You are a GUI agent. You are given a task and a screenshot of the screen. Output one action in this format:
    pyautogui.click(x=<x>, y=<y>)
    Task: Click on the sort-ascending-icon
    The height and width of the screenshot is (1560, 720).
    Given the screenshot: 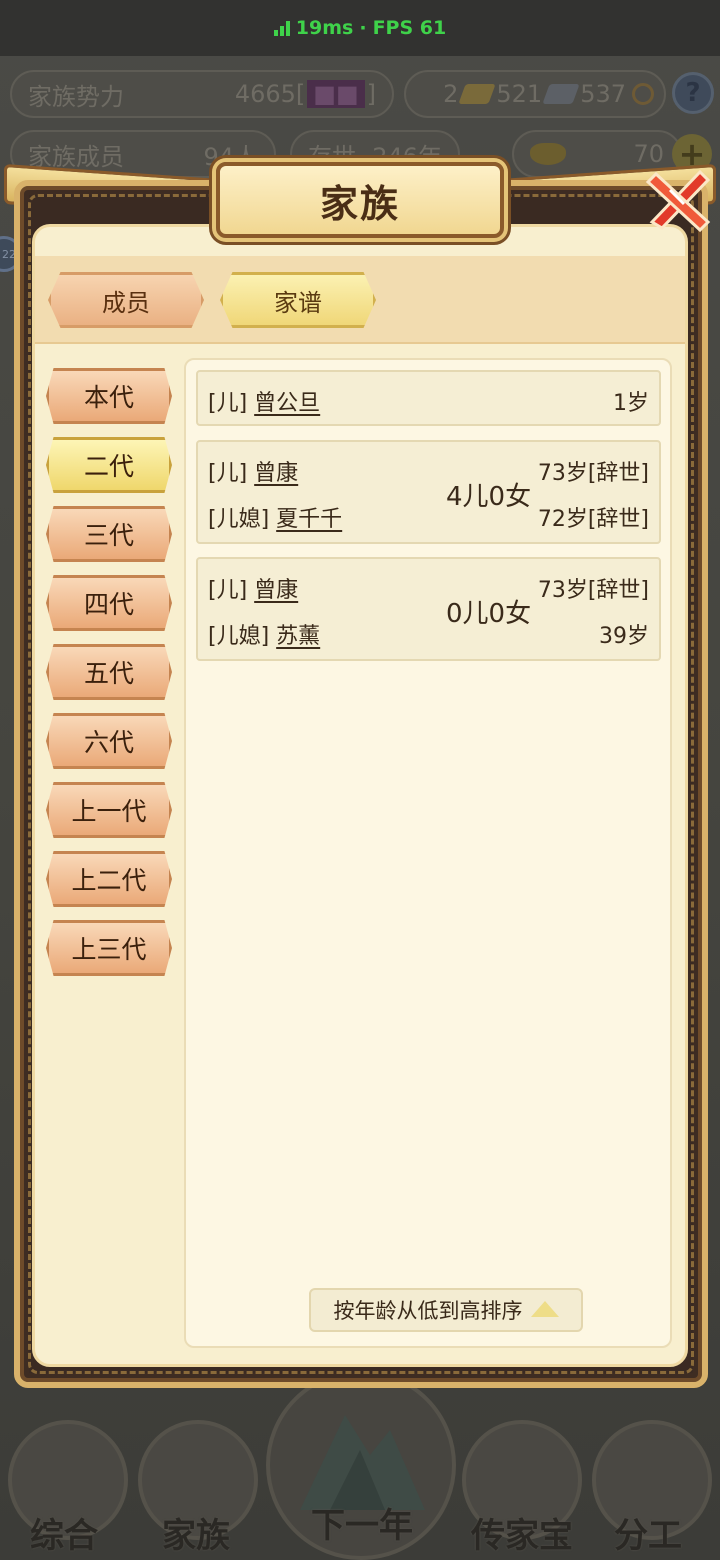 What is the action you would take?
    pyautogui.click(x=544, y=1309)
    